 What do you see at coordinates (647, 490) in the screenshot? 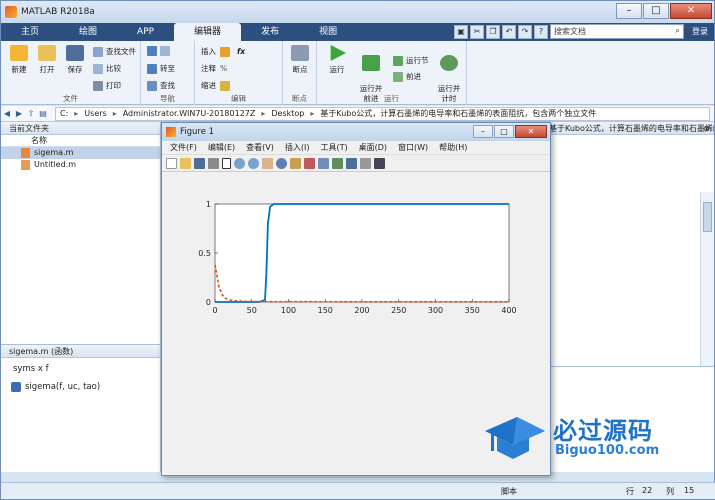
I see `status-row: 22` at bounding box center [647, 490].